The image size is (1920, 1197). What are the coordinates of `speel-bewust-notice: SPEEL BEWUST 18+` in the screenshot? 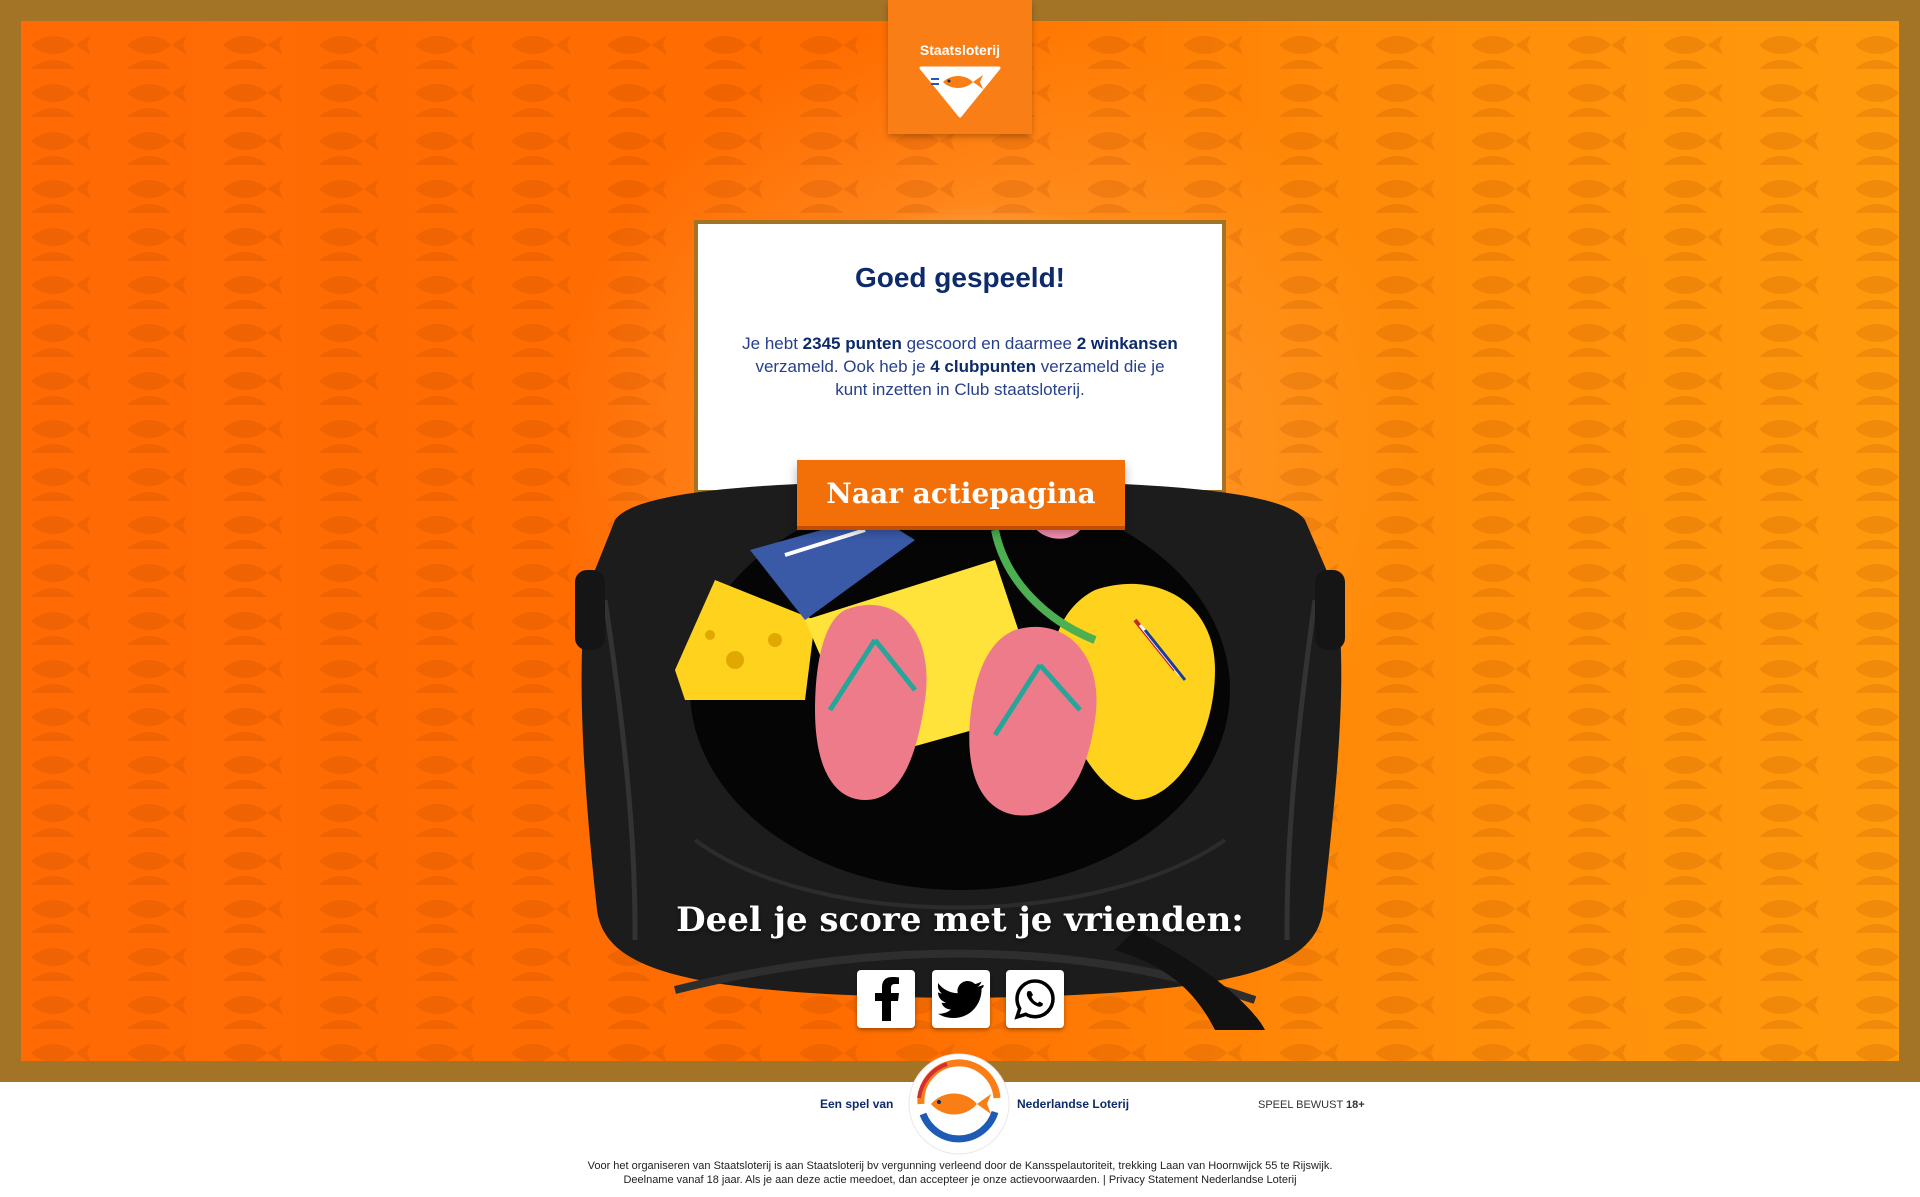 It's located at (1311, 1105).